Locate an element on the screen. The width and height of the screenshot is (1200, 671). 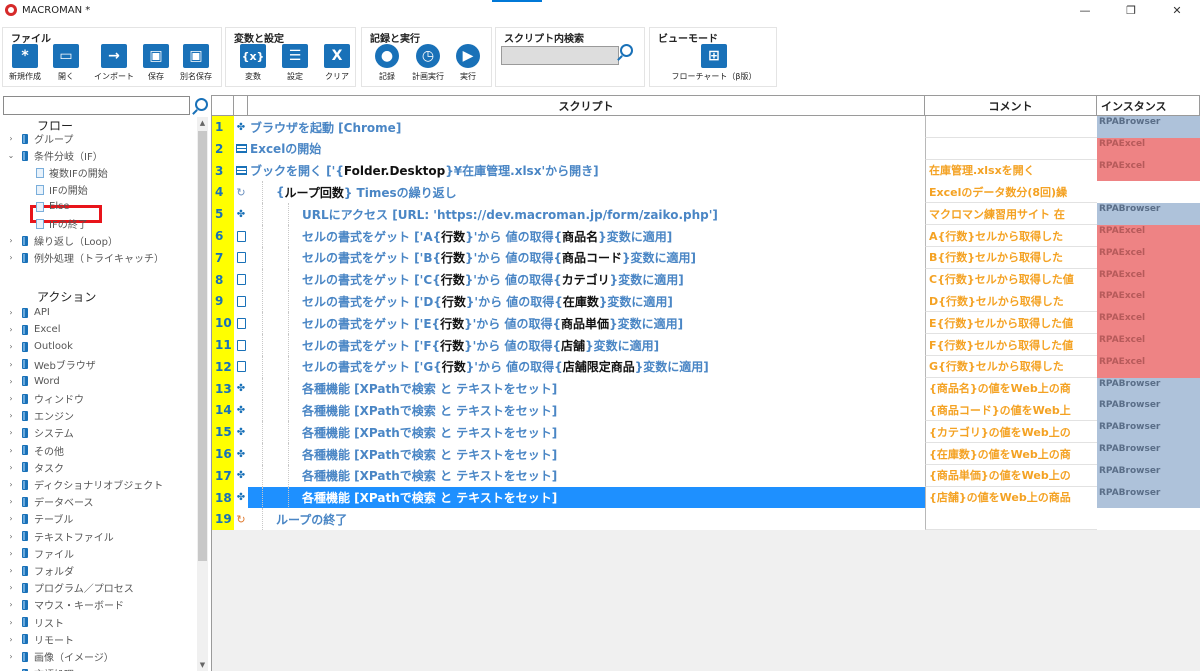
tree-item-action: › リモート is located at coordinates (40, 639).